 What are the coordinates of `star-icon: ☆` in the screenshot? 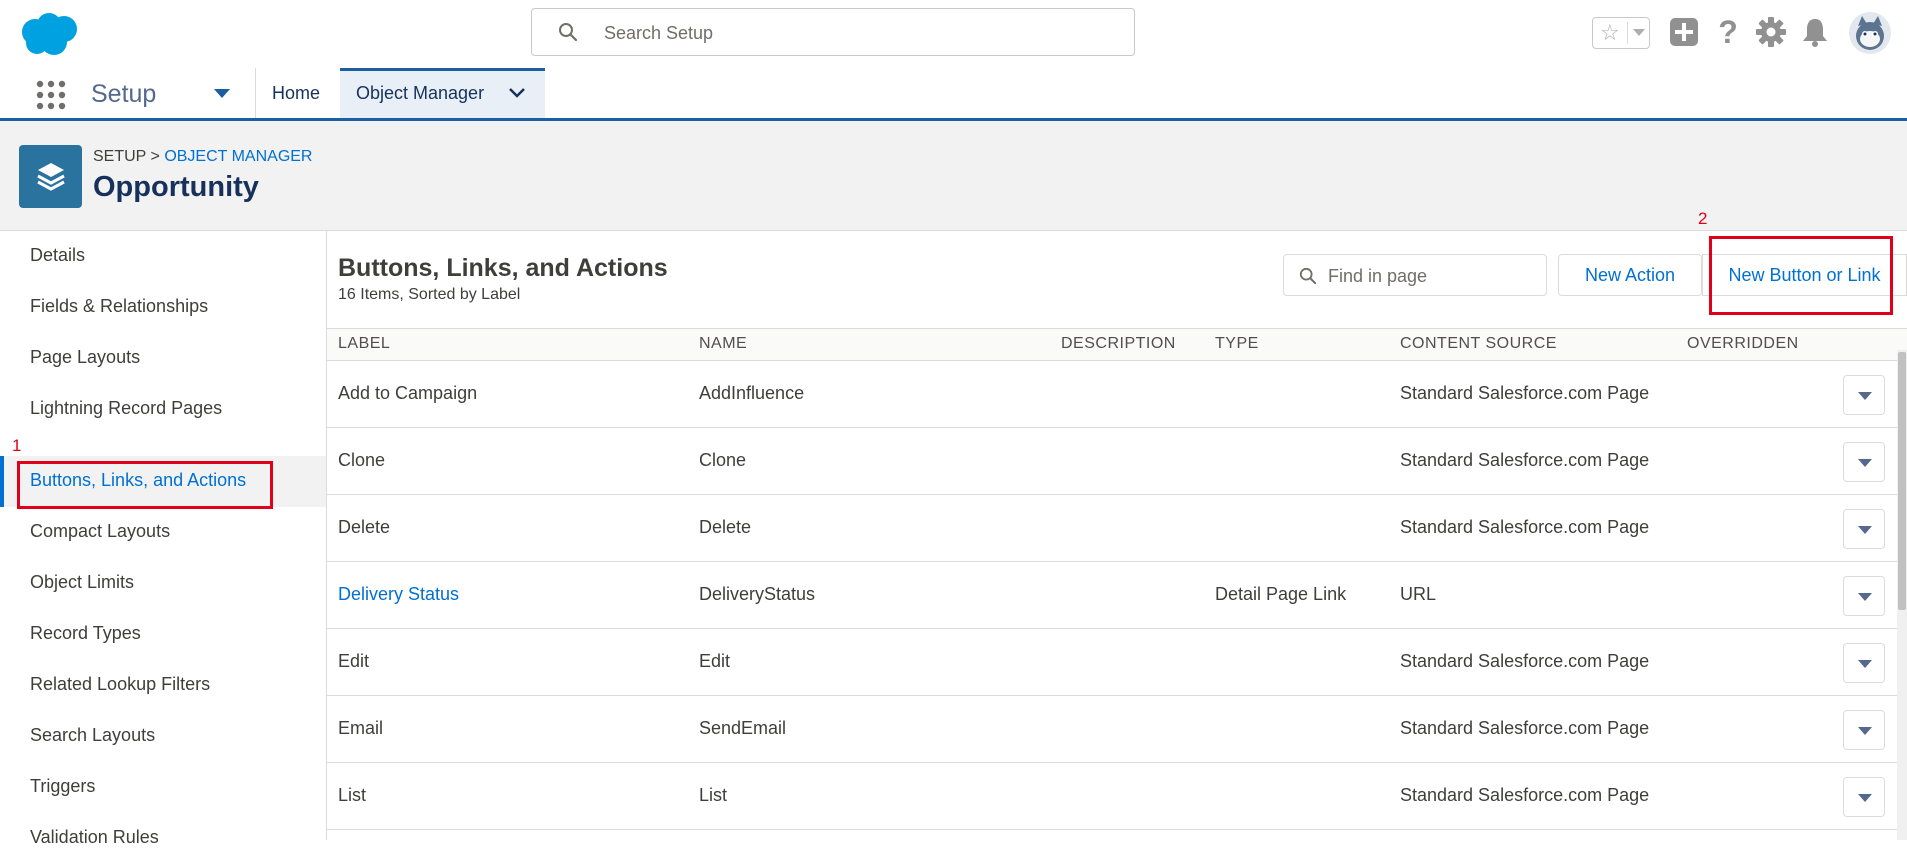 It's located at (1610, 32).